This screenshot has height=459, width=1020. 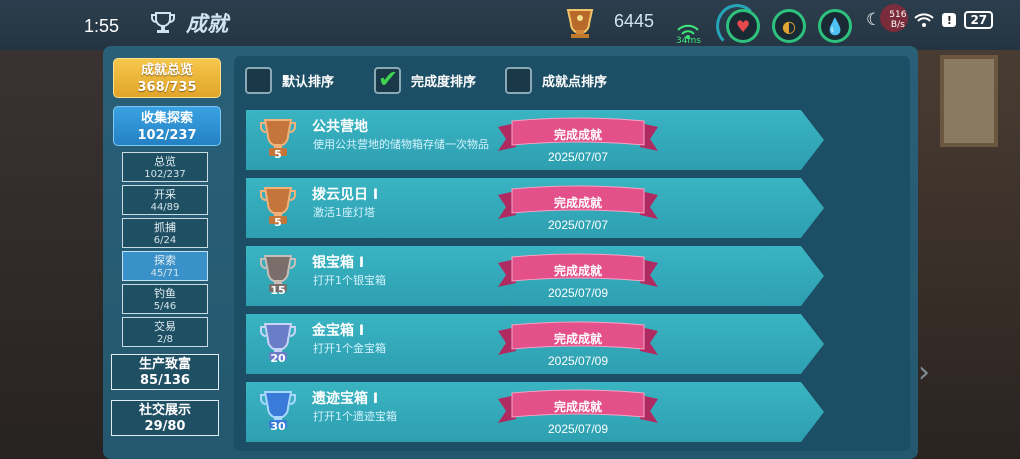 I want to click on nav-collect-label: 收集探索, so click(x=166, y=118).